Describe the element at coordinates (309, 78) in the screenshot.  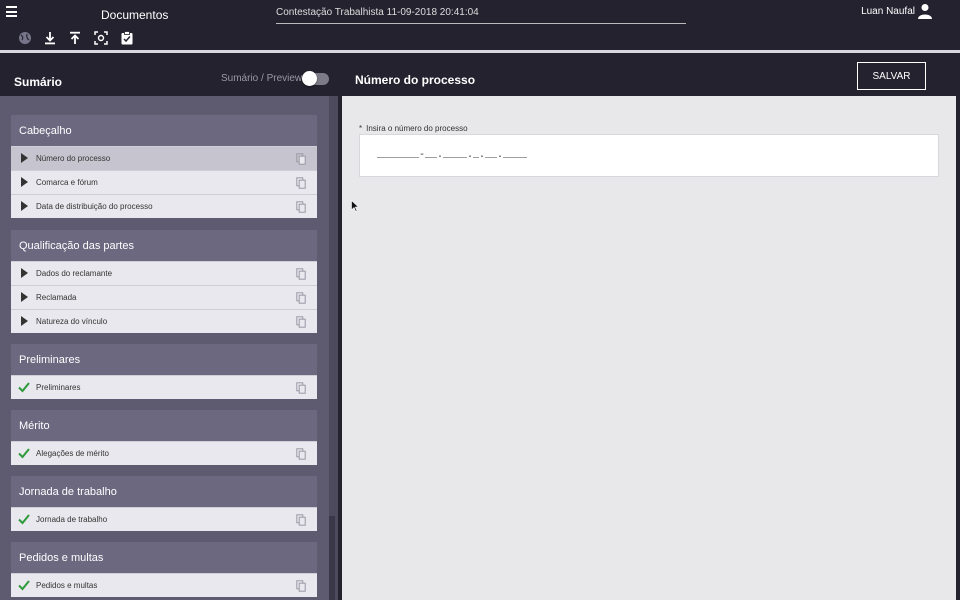
I see `toggle-knob` at that location.